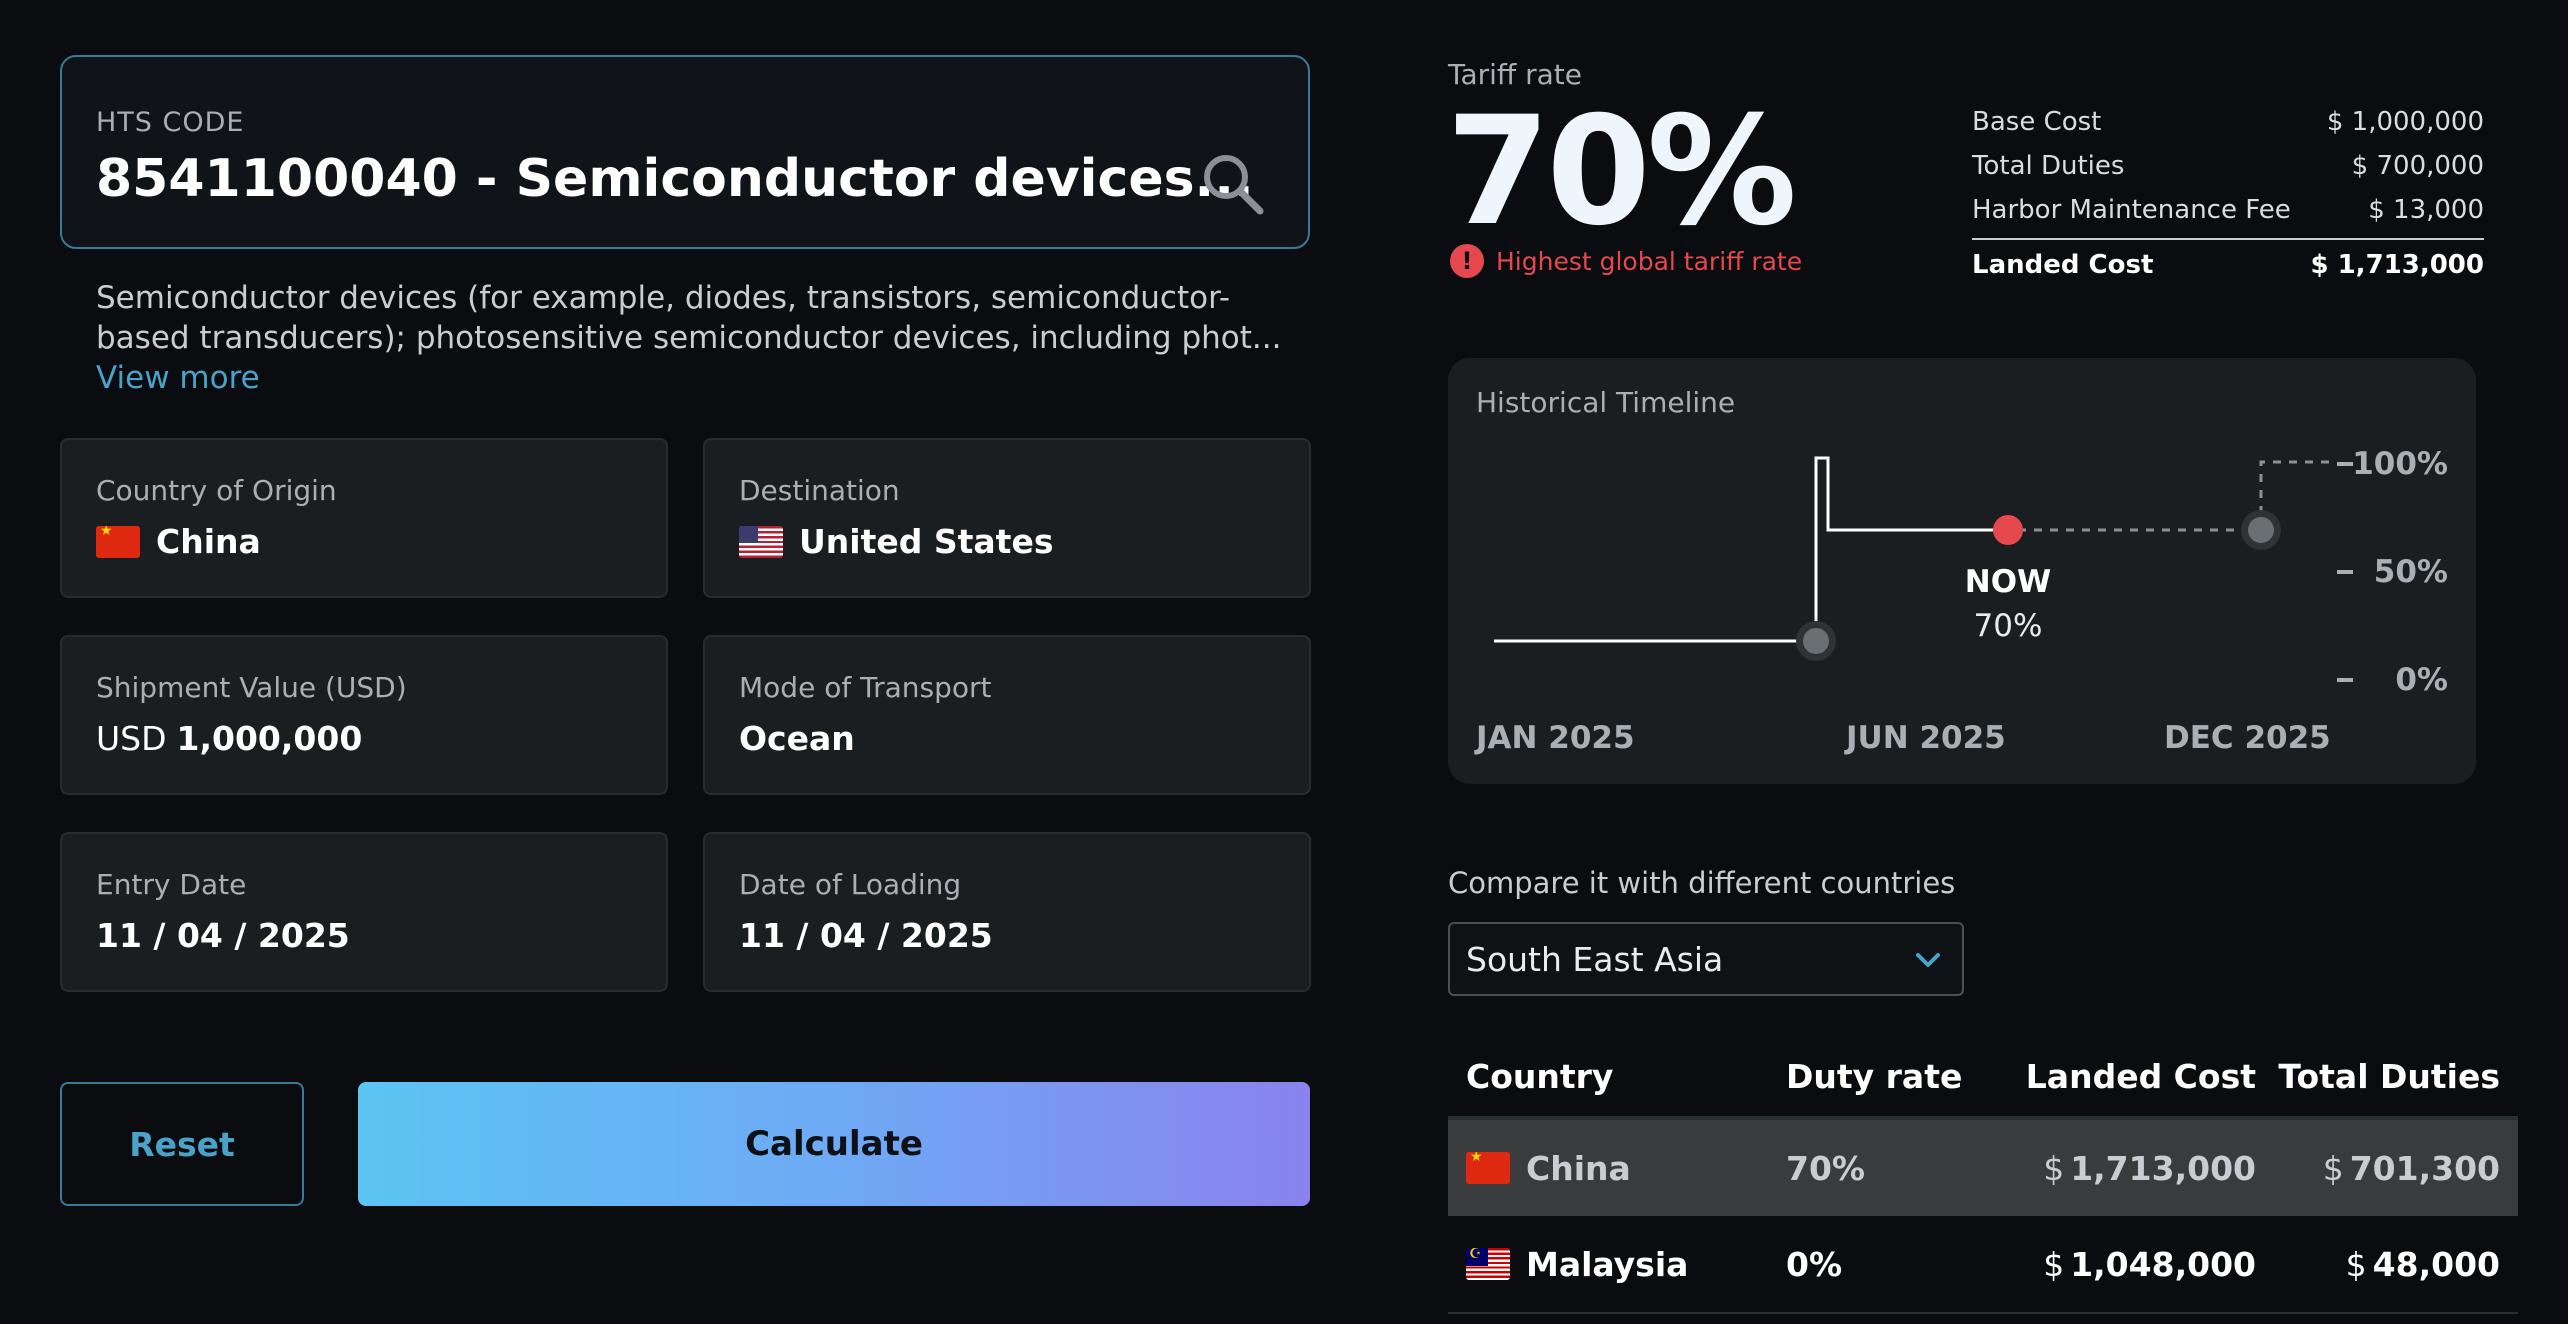  Describe the element at coordinates (1896, 1076) in the screenshot. I see `header-duty-rate: Duty rate` at that location.